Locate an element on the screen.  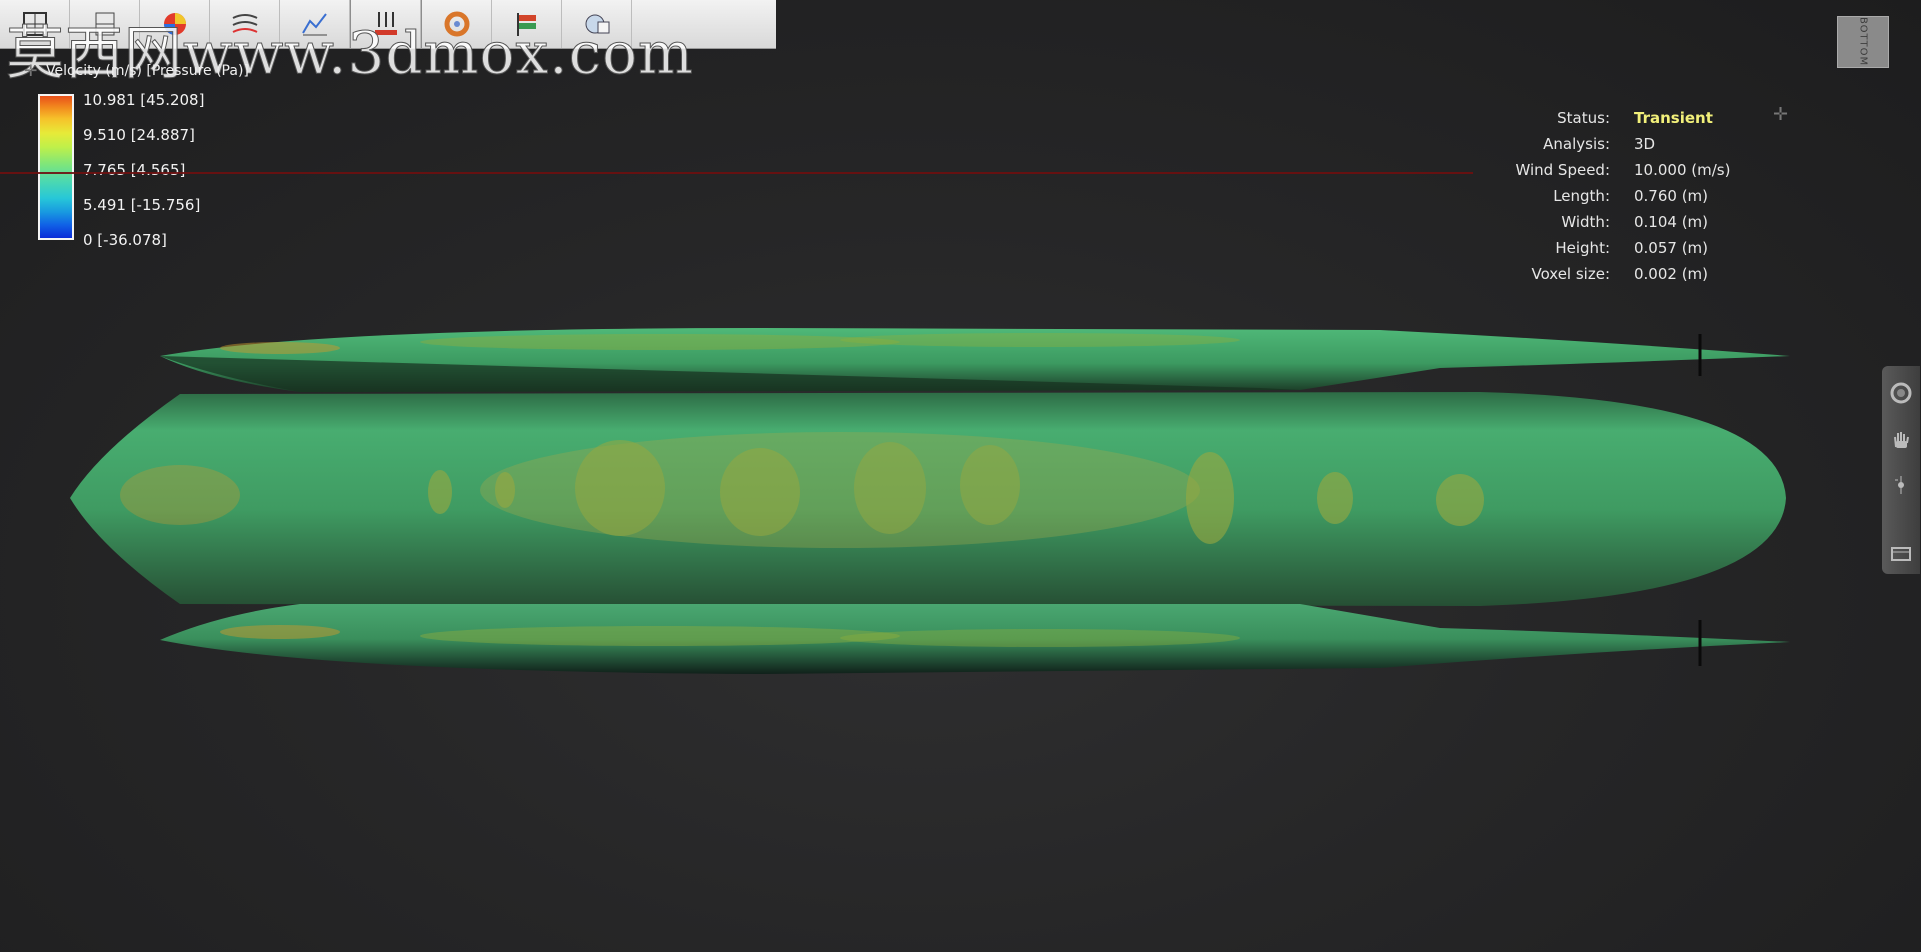
info-key: Status: is located at coordinates (1583, 118).